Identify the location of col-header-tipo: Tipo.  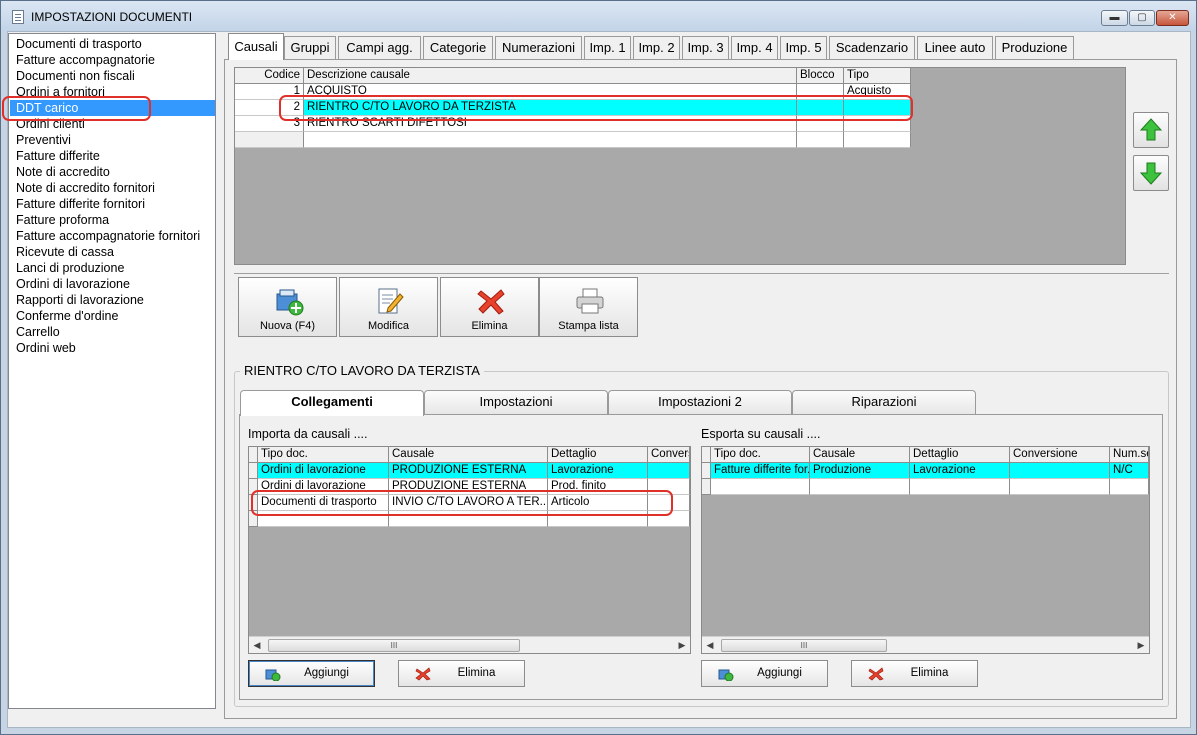
(877, 76).